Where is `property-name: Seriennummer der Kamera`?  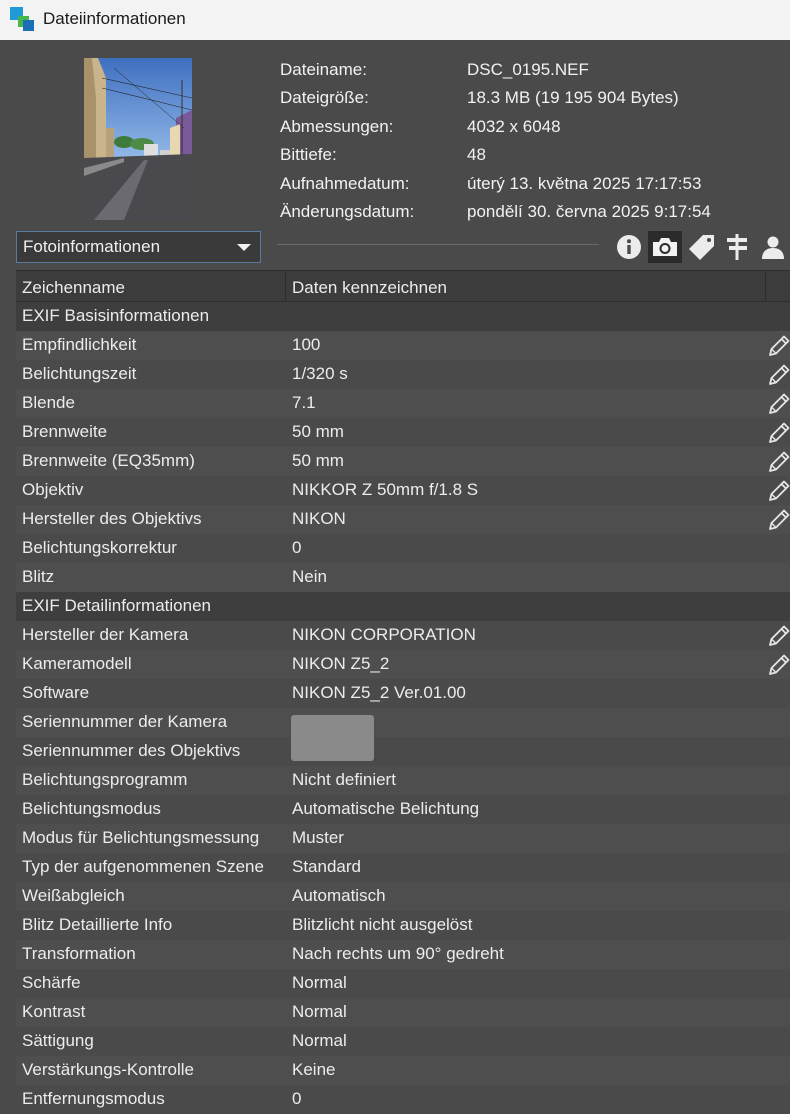 property-name: Seriennummer der Kamera is located at coordinates (125, 721).